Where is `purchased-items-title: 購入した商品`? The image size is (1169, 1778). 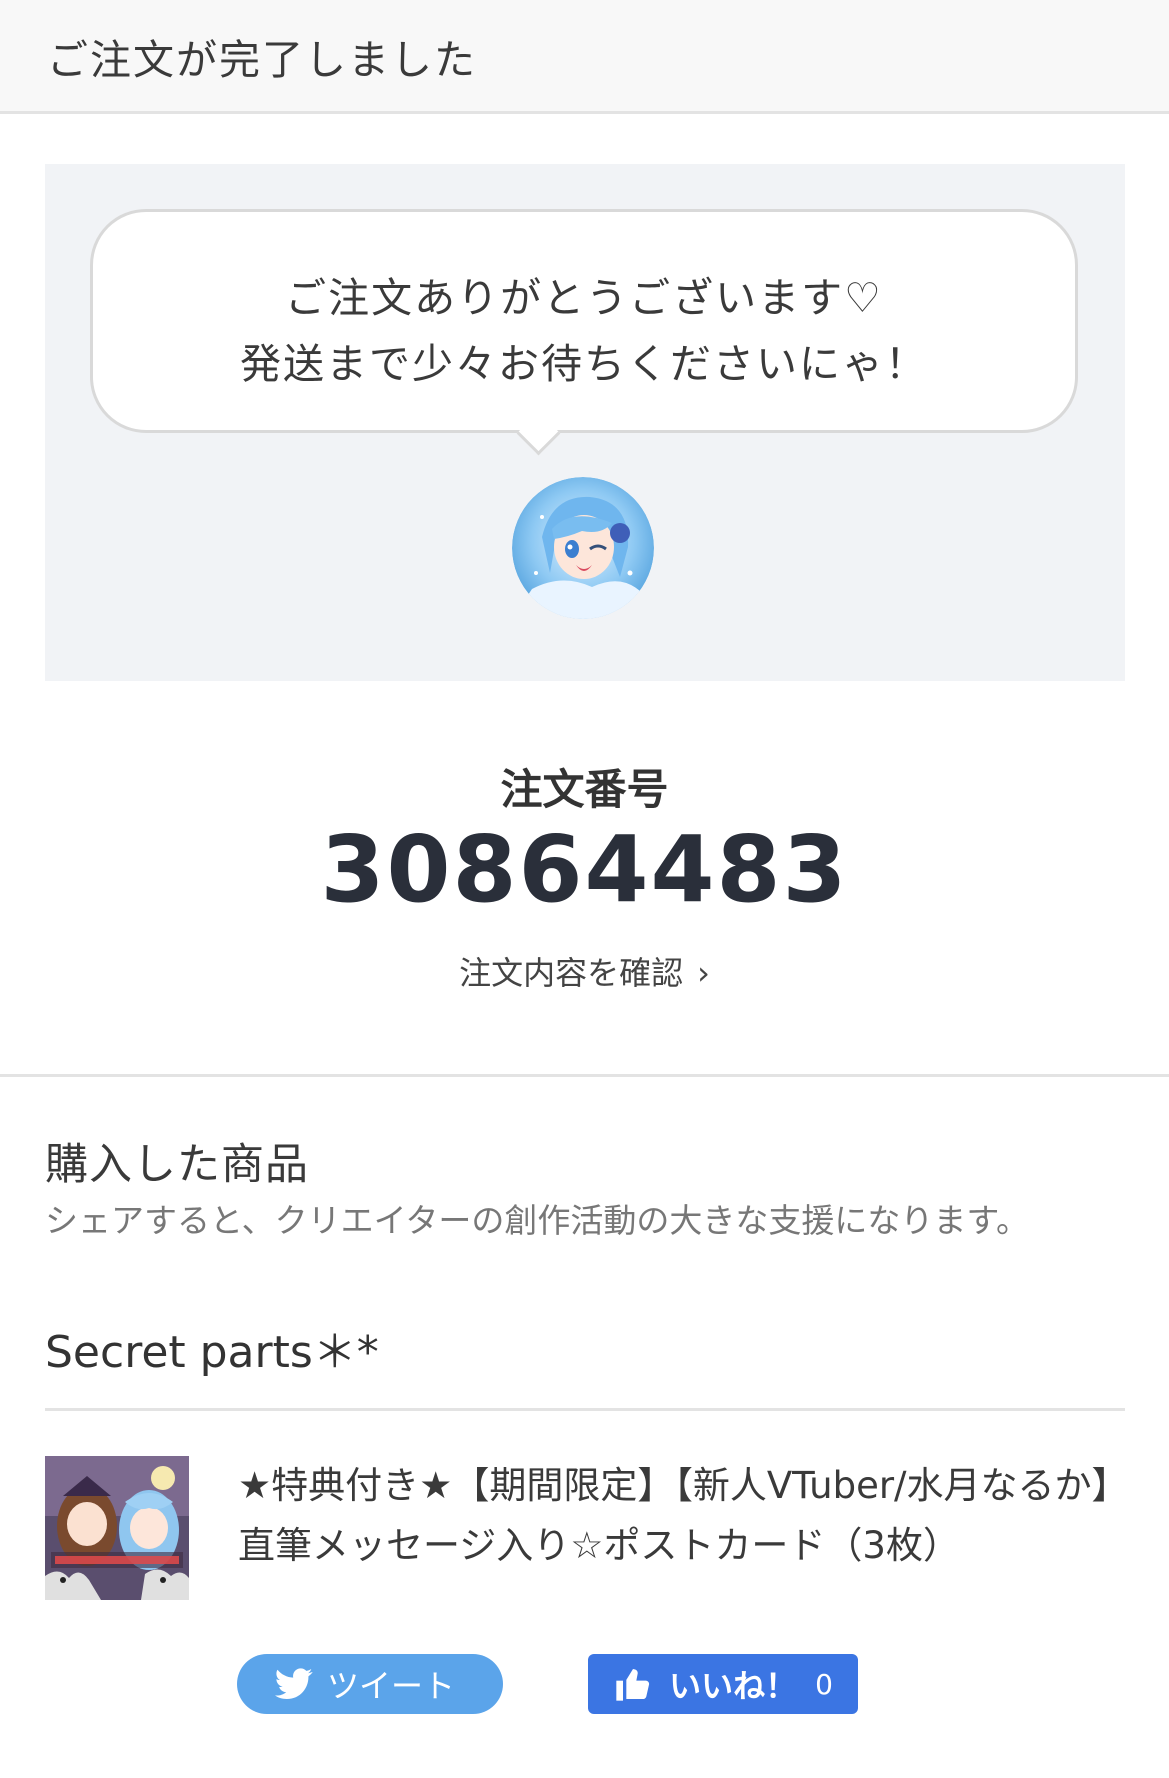 purchased-items-title: 購入した商品 is located at coordinates (177, 1165).